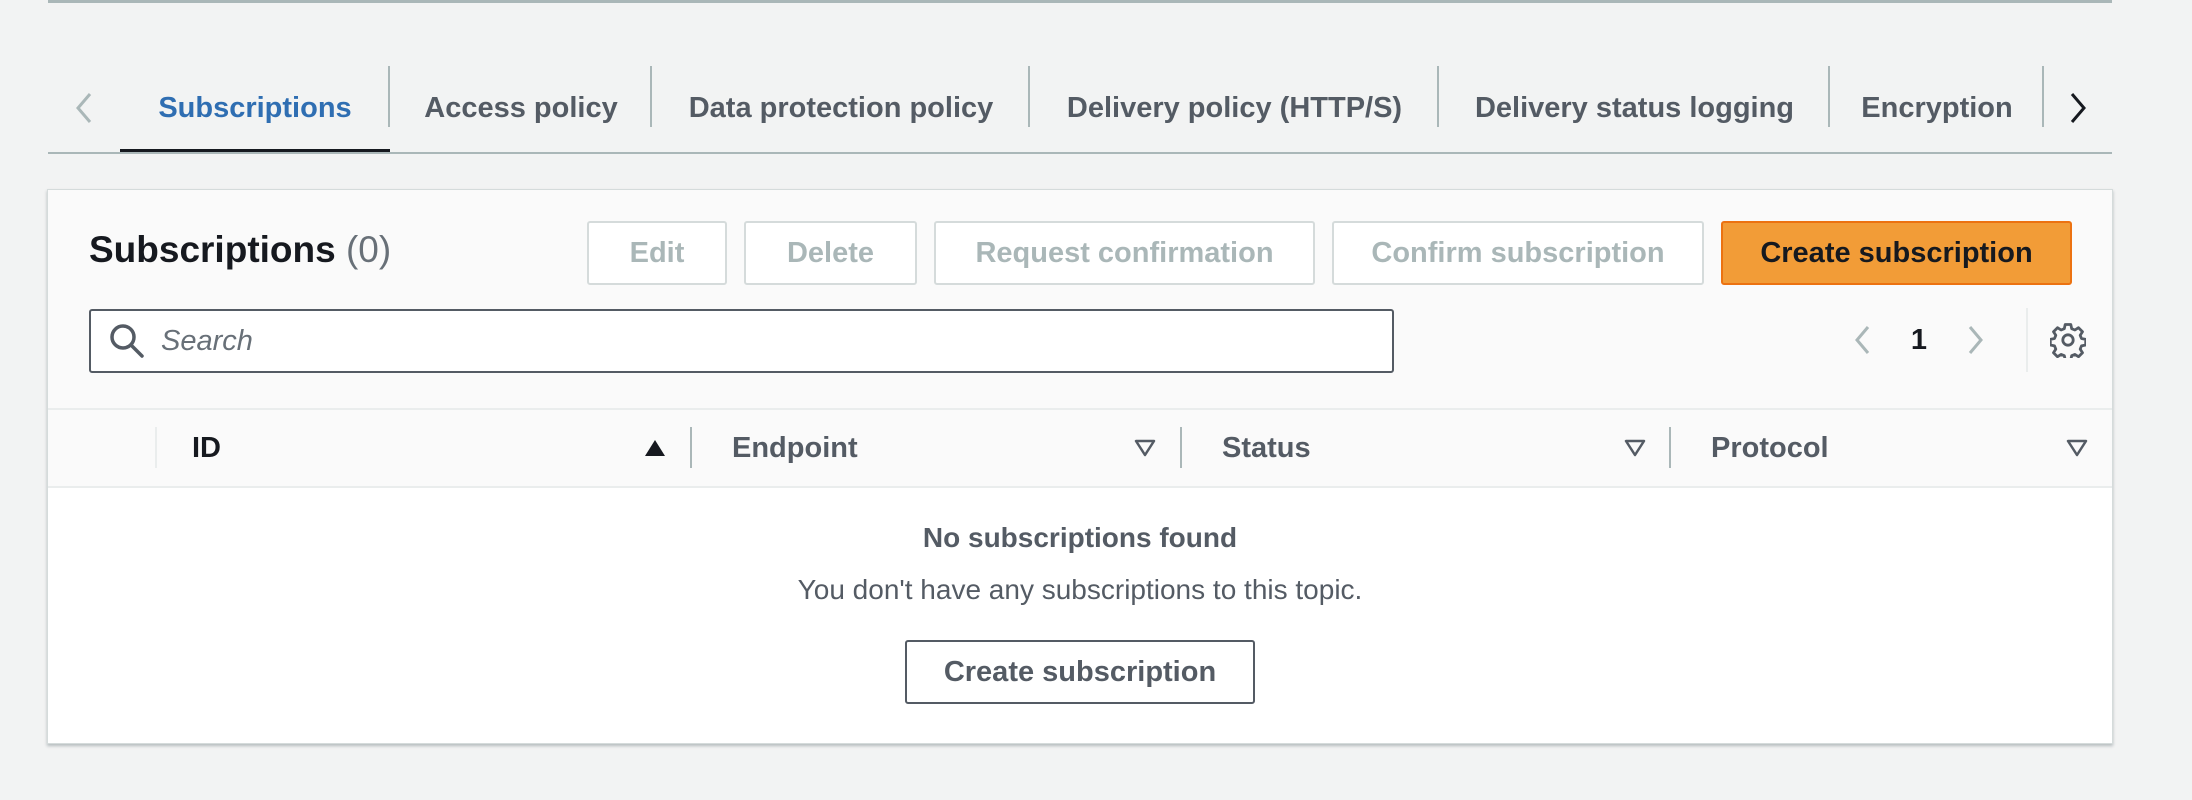  I want to click on gear-icon, so click(2068, 340).